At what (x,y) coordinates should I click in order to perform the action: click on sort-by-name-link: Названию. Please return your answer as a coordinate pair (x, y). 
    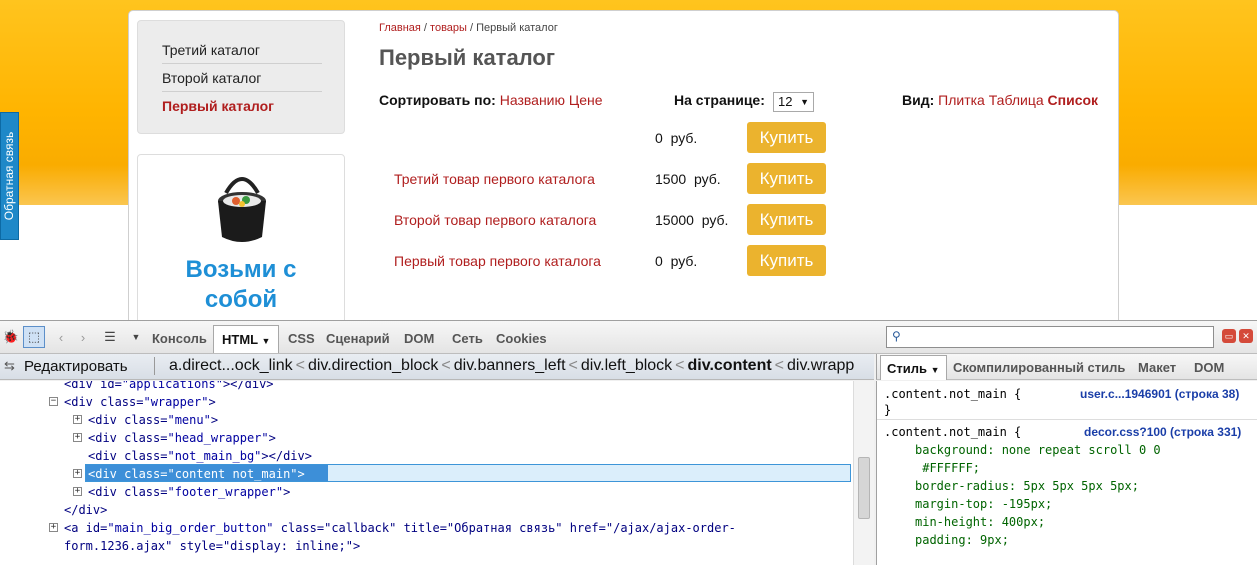
    Looking at the image, I should click on (532, 100).